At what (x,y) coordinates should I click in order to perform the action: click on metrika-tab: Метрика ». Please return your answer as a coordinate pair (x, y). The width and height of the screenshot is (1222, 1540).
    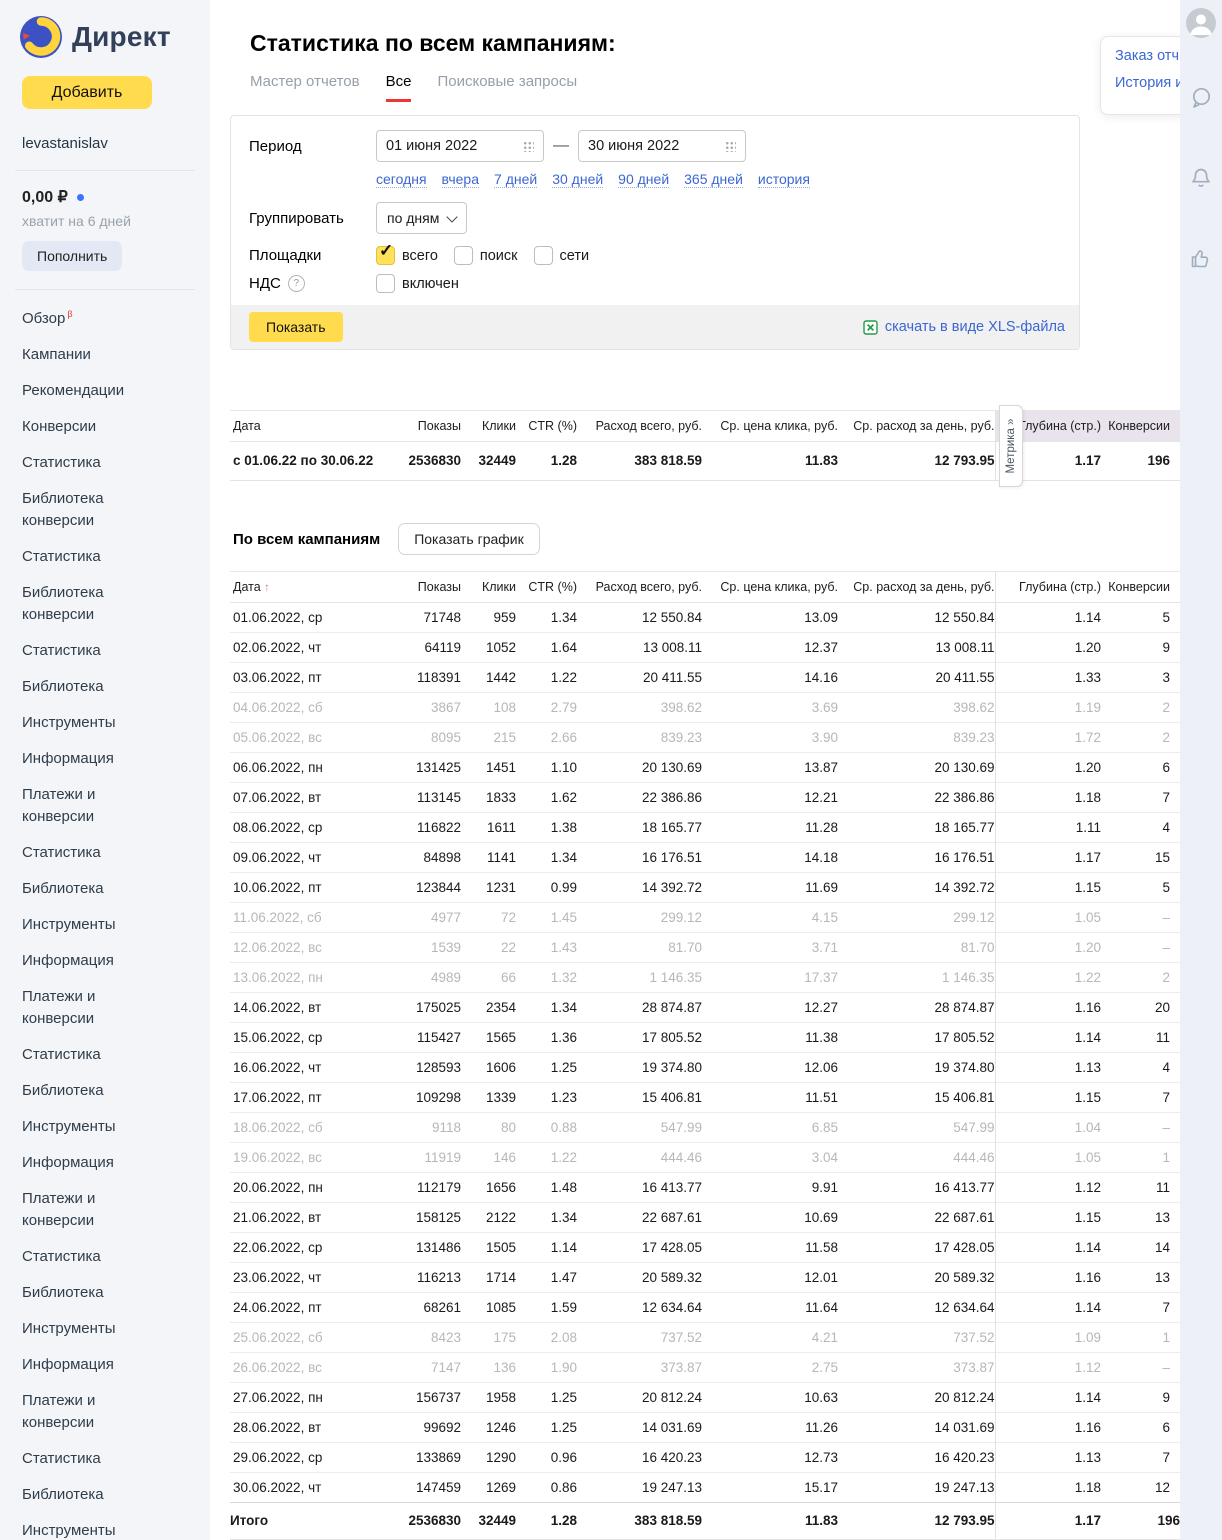
    Looking at the image, I should click on (1011, 446).